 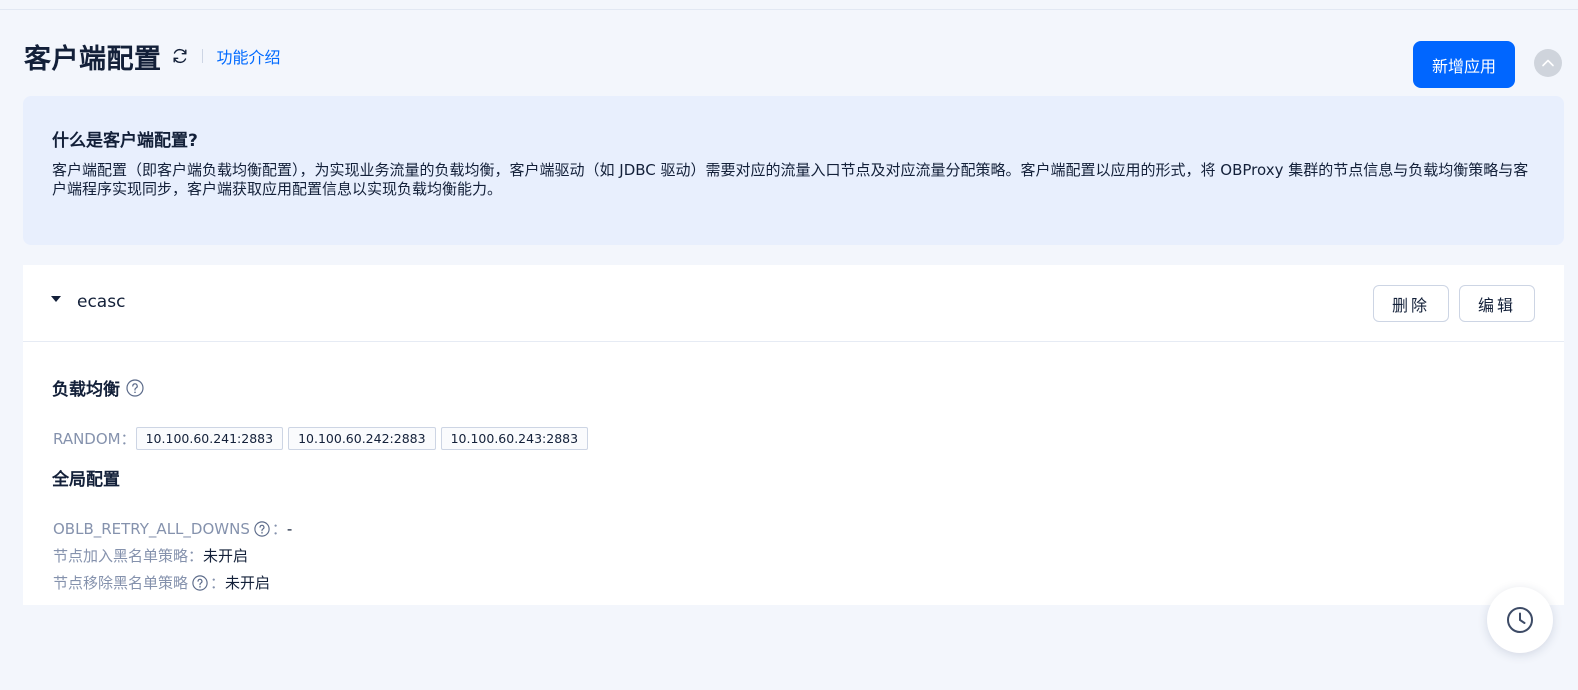 What do you see at coordinates (1411, 303) in the screenshot?
I see `delete-button: 删除` at bounding box center [1411, 303].